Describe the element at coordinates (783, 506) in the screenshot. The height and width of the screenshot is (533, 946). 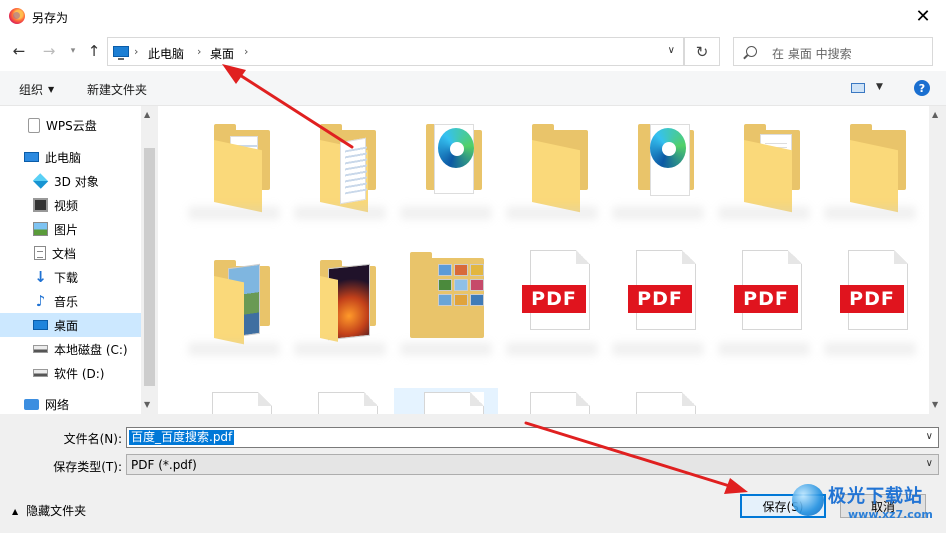
I see `save-button: 保存(S)` at that location.